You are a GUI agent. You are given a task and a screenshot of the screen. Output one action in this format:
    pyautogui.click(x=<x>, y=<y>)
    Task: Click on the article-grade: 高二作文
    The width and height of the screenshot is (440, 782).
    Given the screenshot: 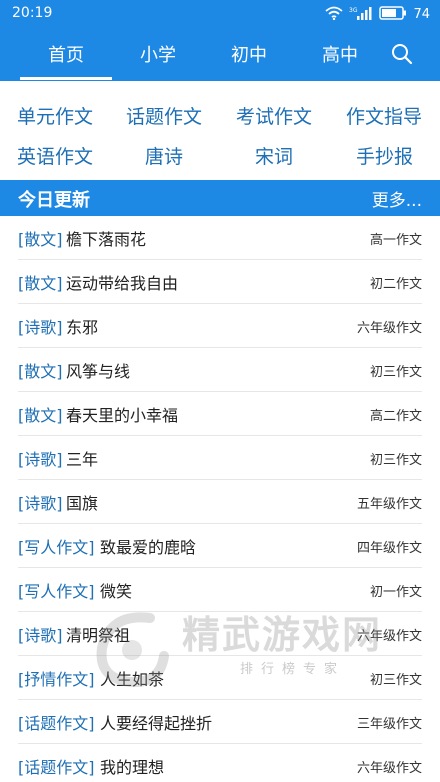 What is the action you would take?
    pyautogui.click(x=395, y=416)
    